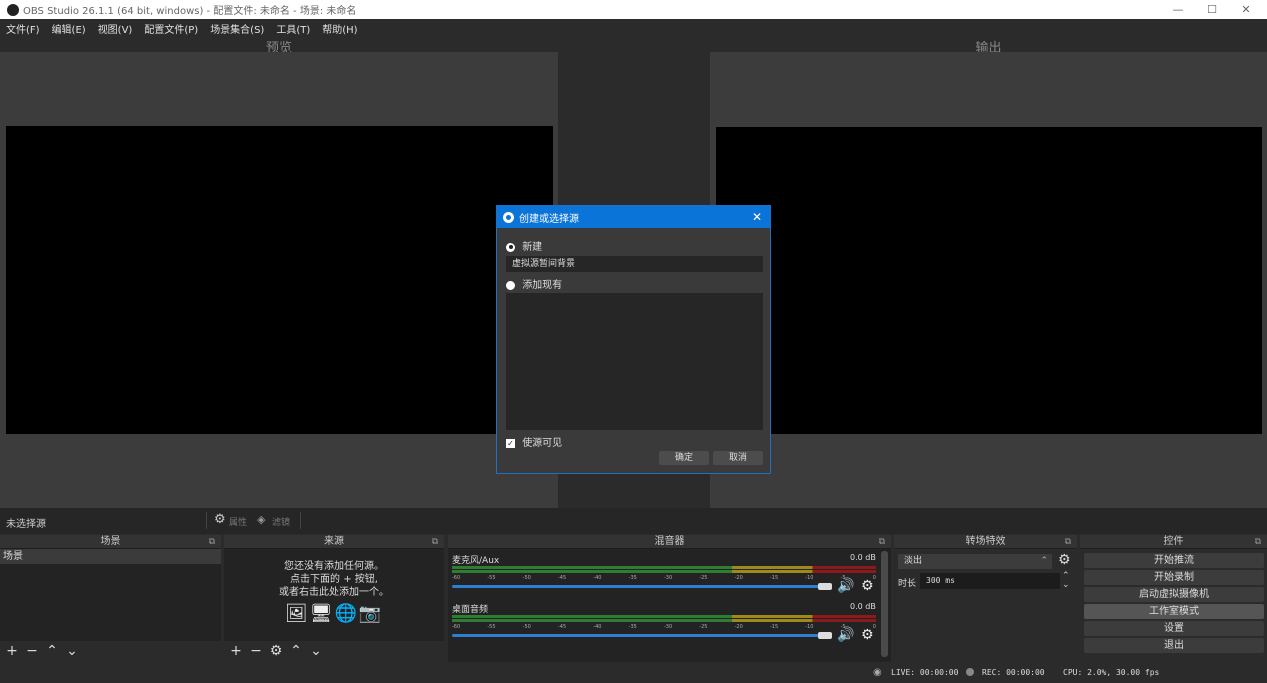  Describe the element at coordinates (684, 458) in the screenshot. I see `ok-button: 确定` at that location.